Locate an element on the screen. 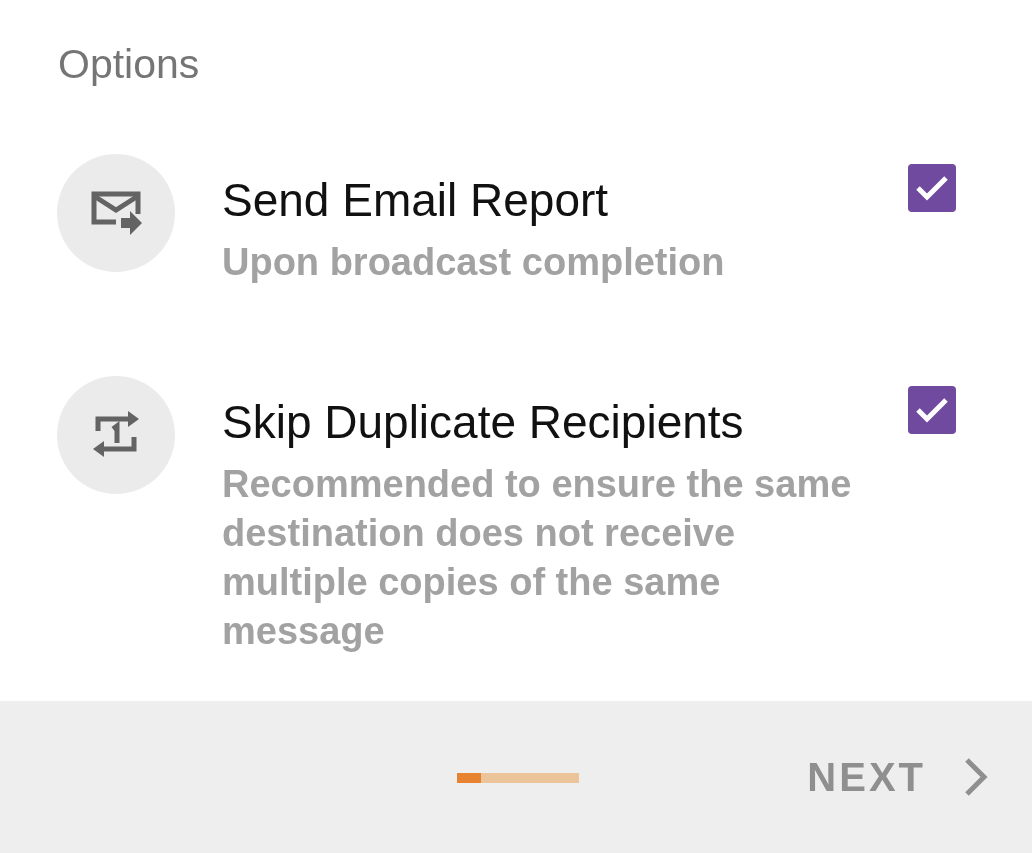 This screenshot has height=853, width=1032. option-title: Send Email Report is located at coordinates (416, 200).